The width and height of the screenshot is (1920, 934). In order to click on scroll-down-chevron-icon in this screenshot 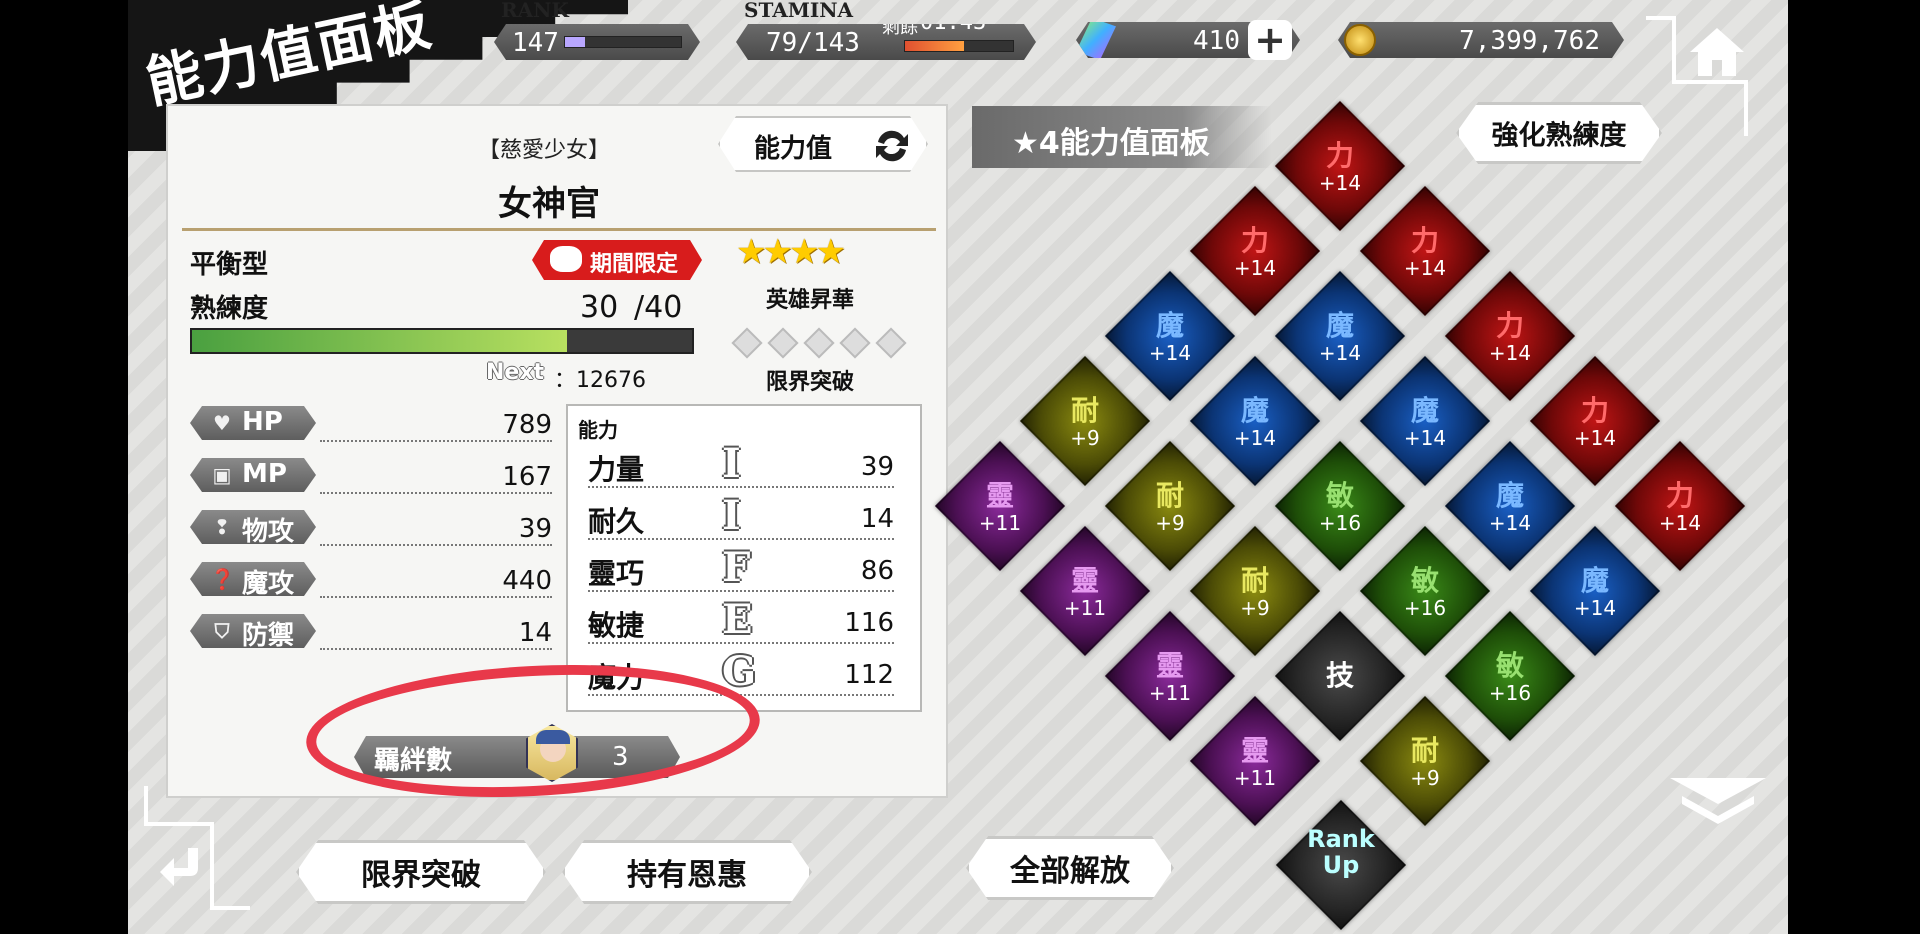, I will do `click(1718, 800)`.